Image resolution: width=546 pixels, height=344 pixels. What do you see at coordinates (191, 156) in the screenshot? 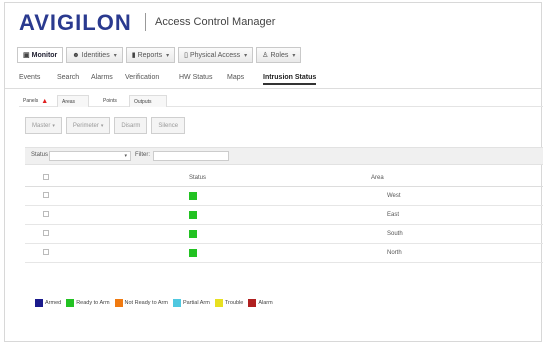
I see `filter-input` at bounding box center [191, 156].